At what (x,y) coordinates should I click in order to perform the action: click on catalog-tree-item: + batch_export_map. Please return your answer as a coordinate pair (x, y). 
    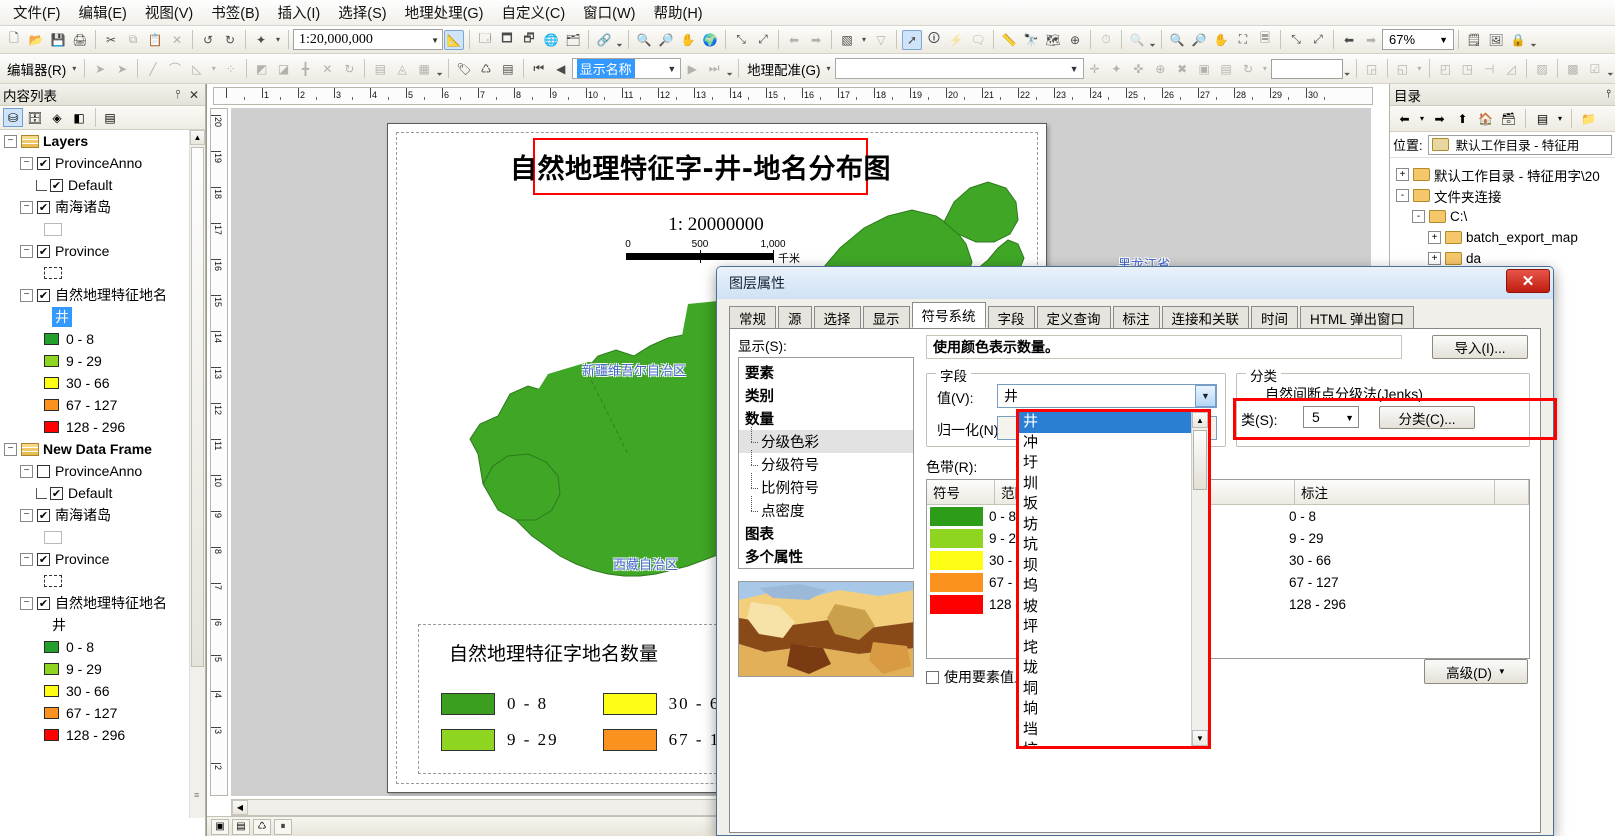
    Looking at the image, I should click on (1502, 237).